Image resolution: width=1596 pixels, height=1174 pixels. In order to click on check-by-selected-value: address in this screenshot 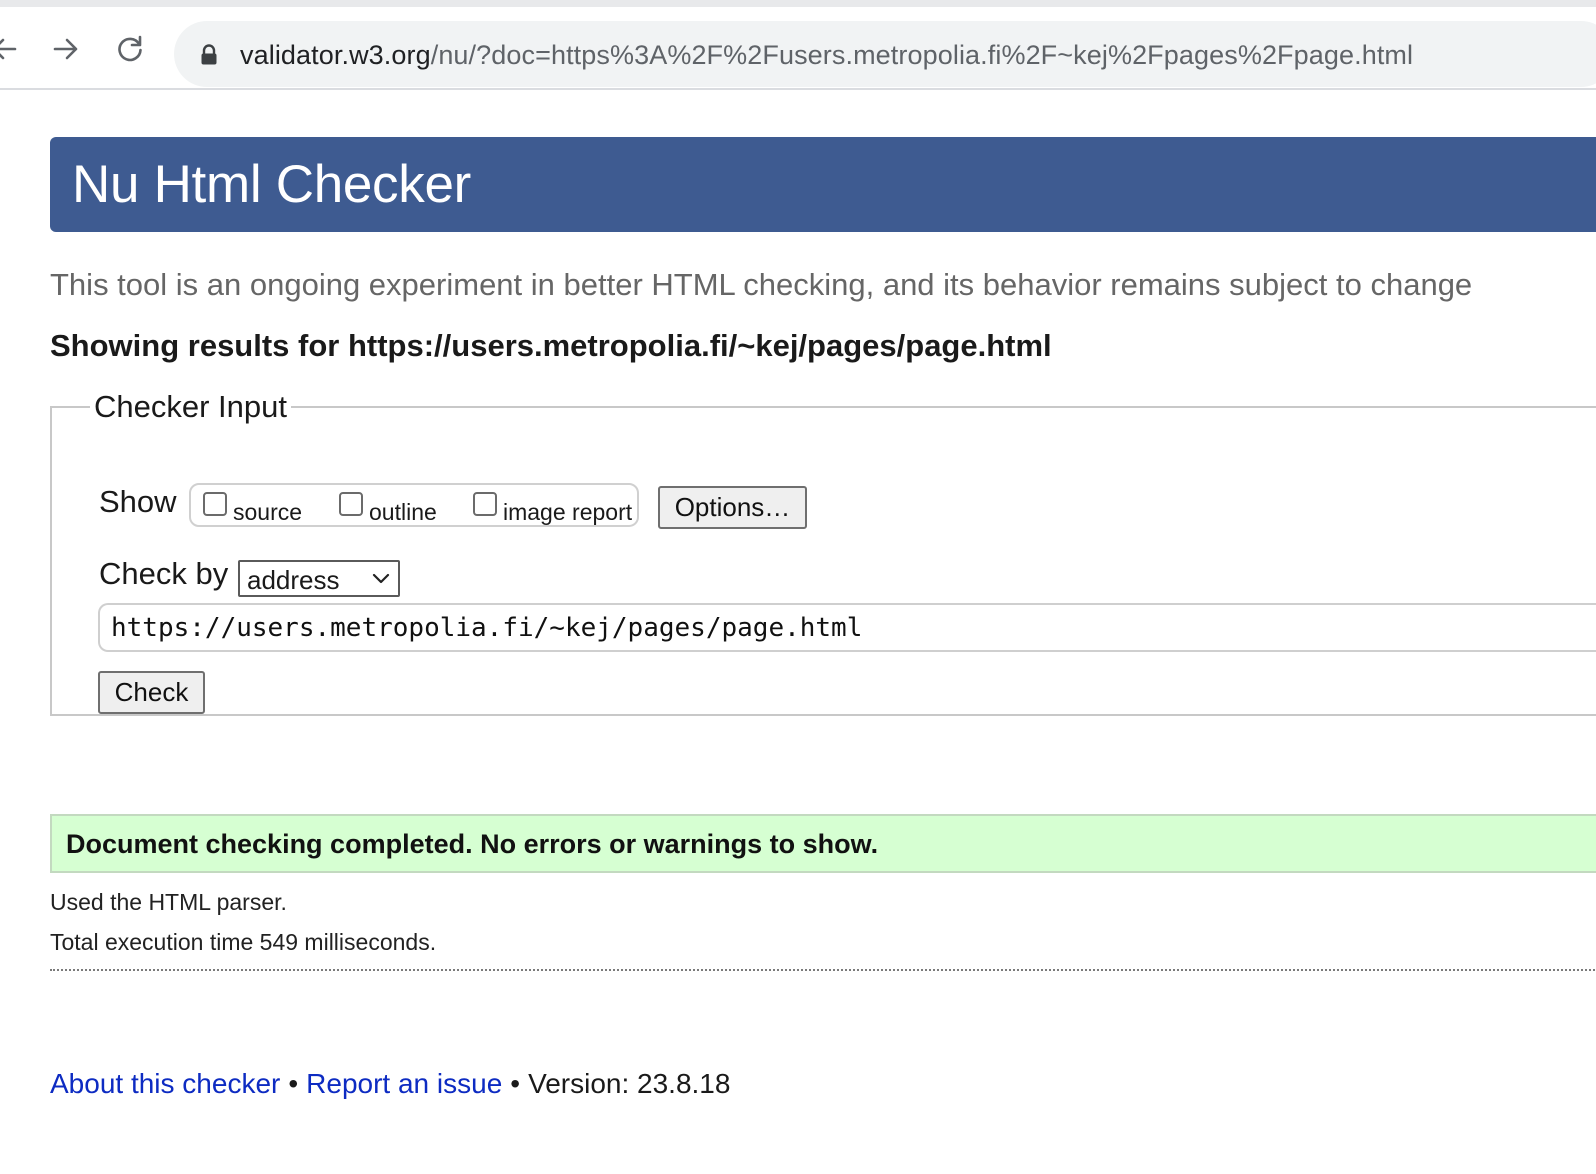, I will do `click(293, 580)`.